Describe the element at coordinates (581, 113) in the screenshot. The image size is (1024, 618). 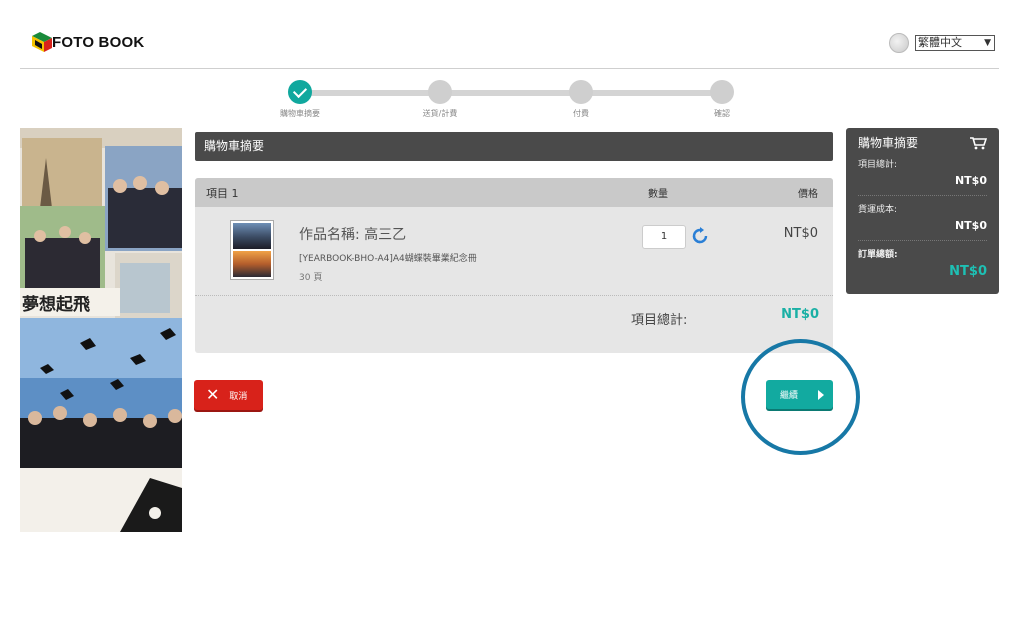
I see `step-label: 付費` at that location.